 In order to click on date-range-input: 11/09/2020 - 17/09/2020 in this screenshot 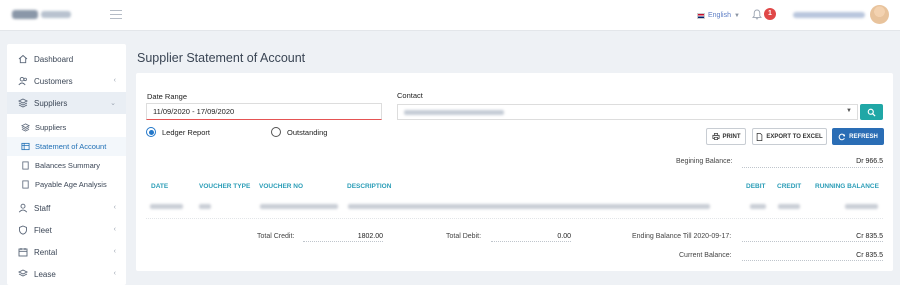, I will do `click(264, 111)`.